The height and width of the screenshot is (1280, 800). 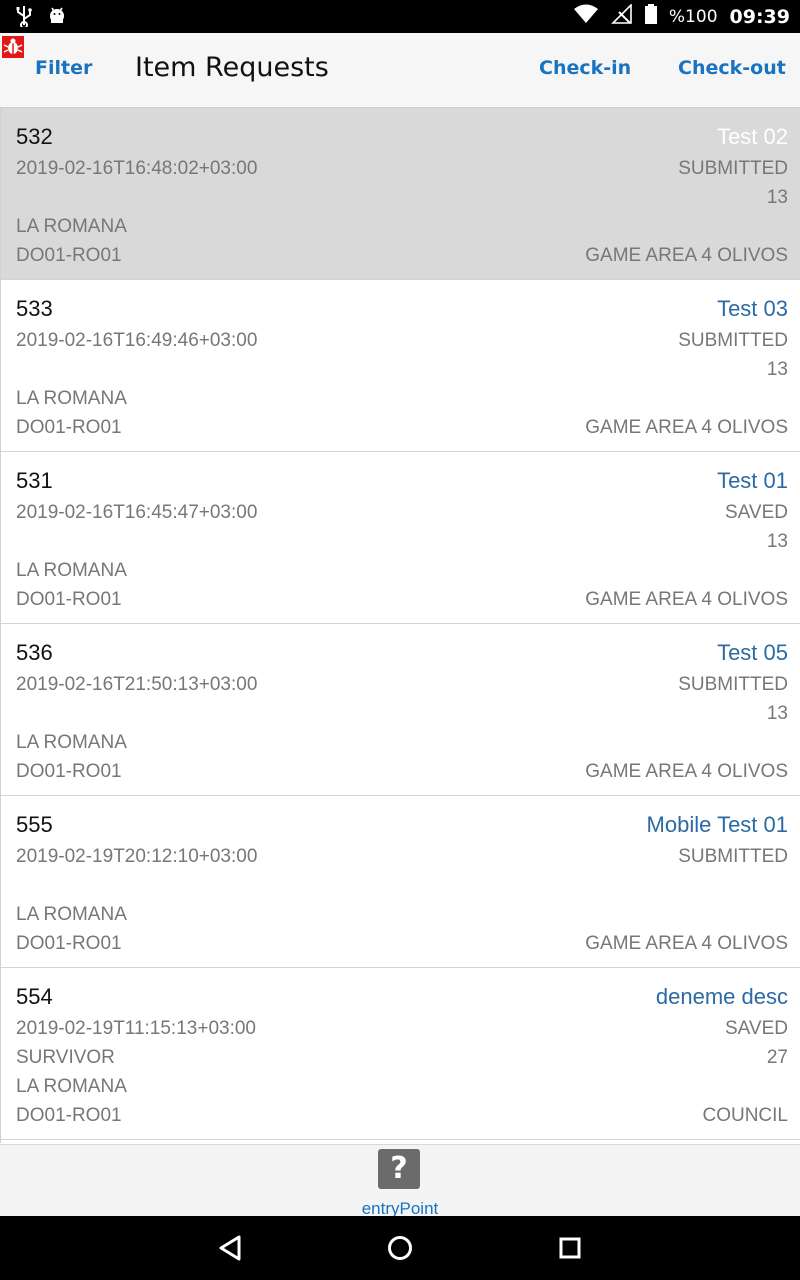 I want to click on request-description: Mobile Test 01, so click(x=717, y=824).